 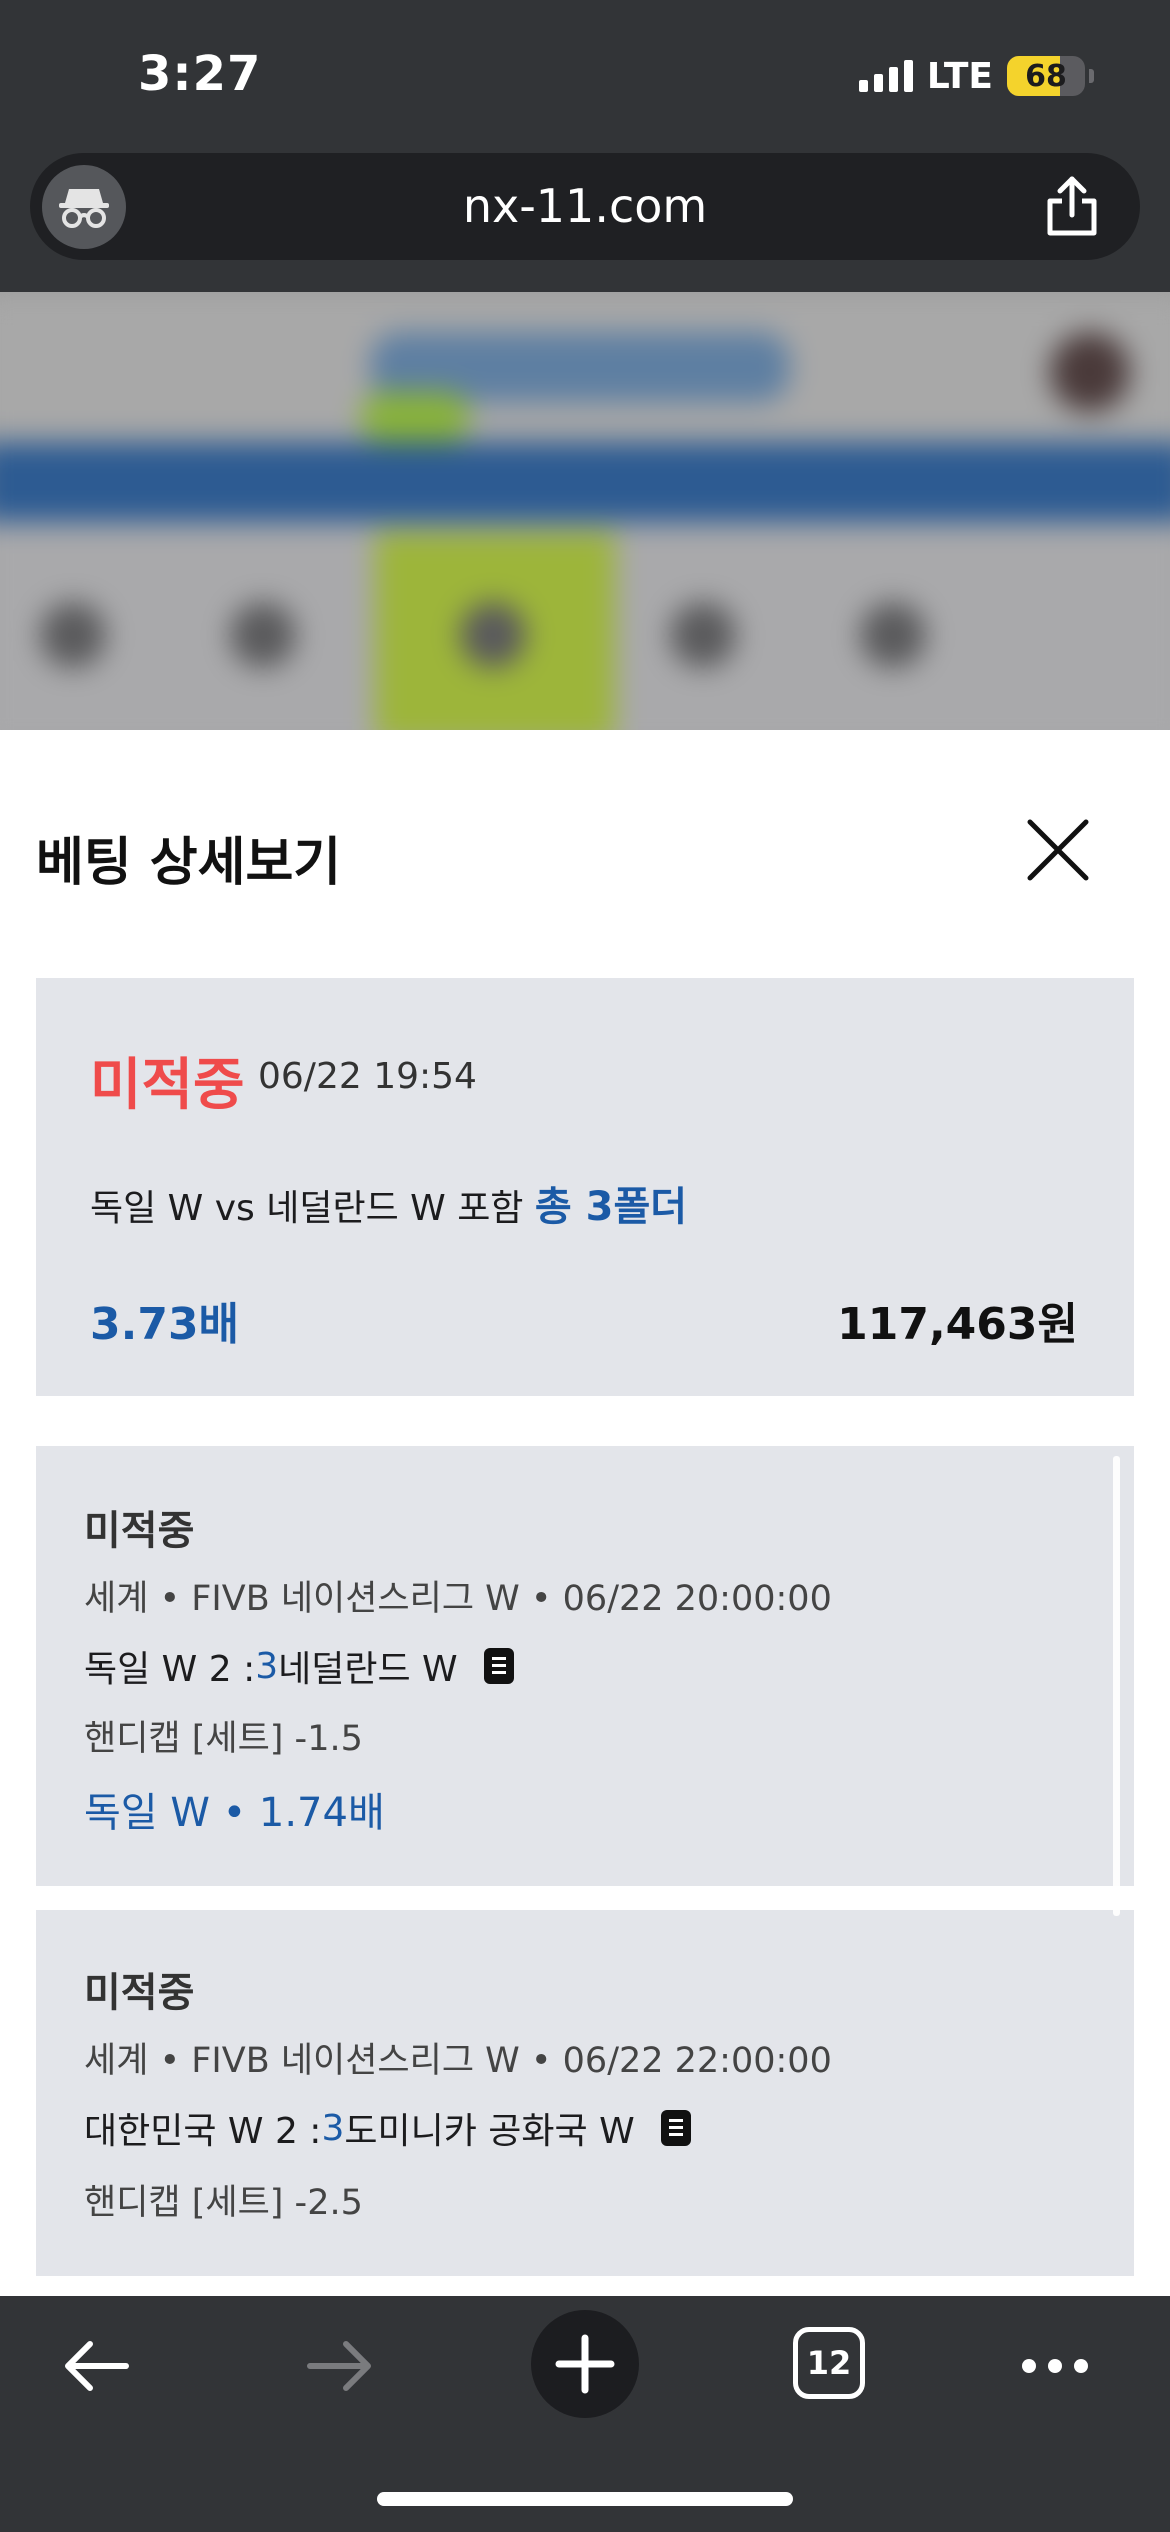 I want to click on tabs-button: 12, so click(x=829, y=2363).